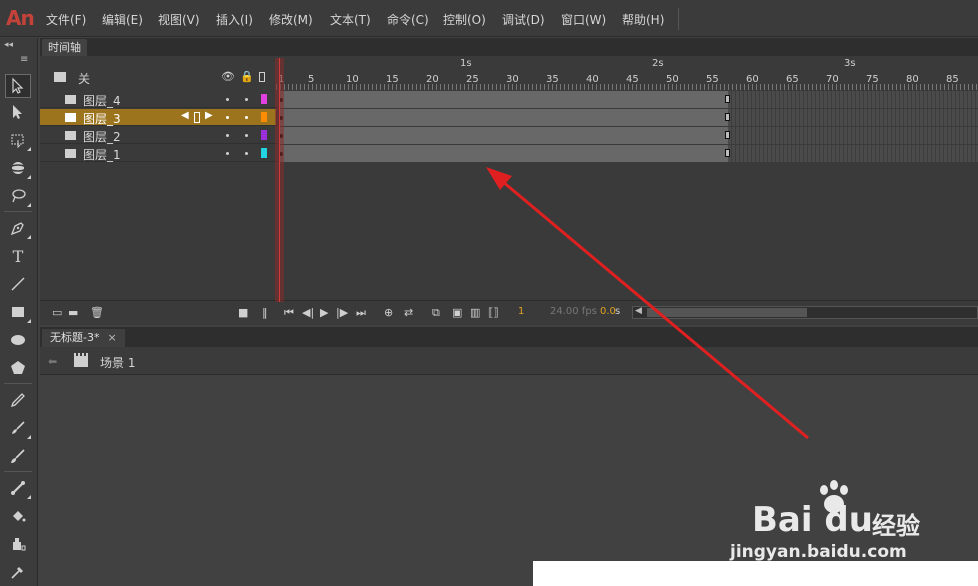 The image size is (978, 586). What do you see at coordinates (608, 311) in the screenshot?
I see `elapsed-time: 0.0` at bounding box center [608, 311].